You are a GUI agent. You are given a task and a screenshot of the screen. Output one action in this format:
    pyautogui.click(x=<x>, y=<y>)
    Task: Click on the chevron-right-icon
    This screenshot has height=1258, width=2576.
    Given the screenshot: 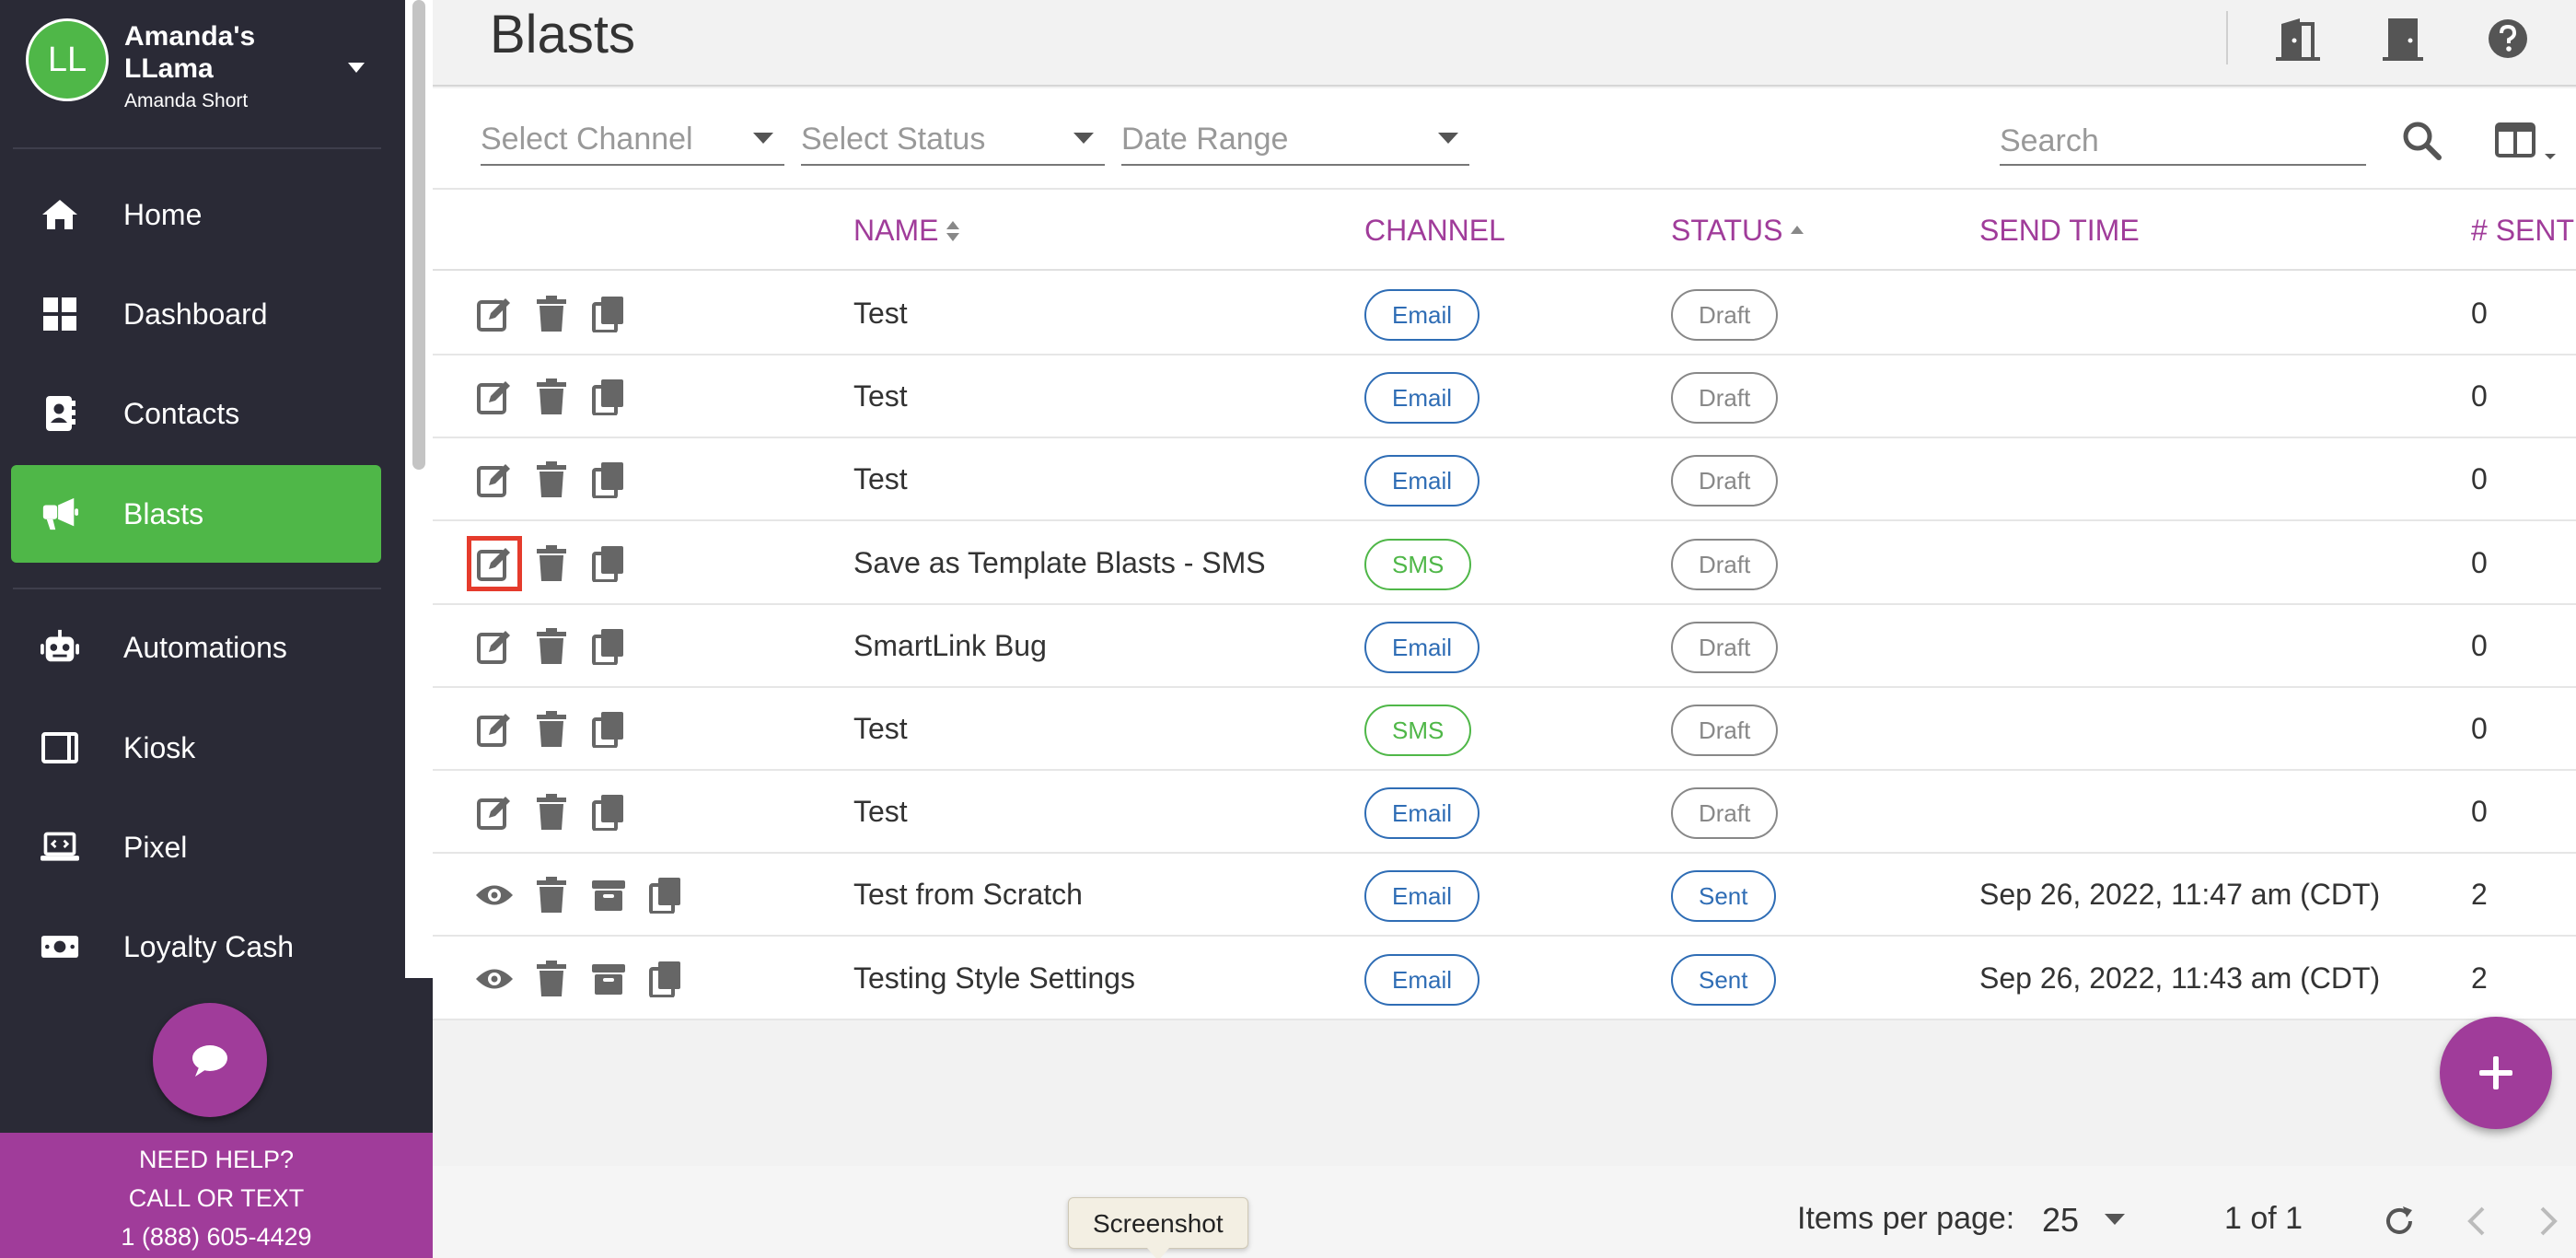 What is the action you would take?
    pyautogui.click(x=2548, y=1221)
    